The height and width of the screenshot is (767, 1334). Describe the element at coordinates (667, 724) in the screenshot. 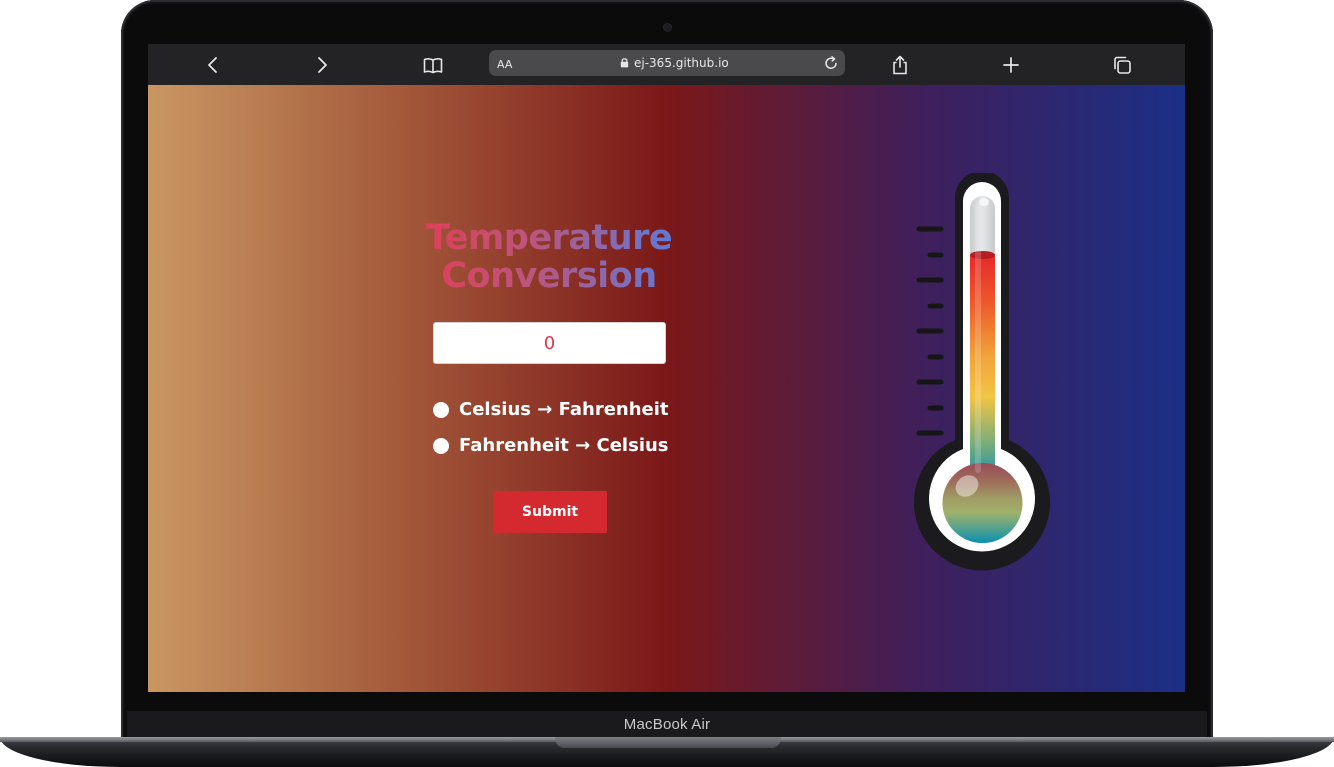

I see `device-model-label: MacBook Air` at that location.